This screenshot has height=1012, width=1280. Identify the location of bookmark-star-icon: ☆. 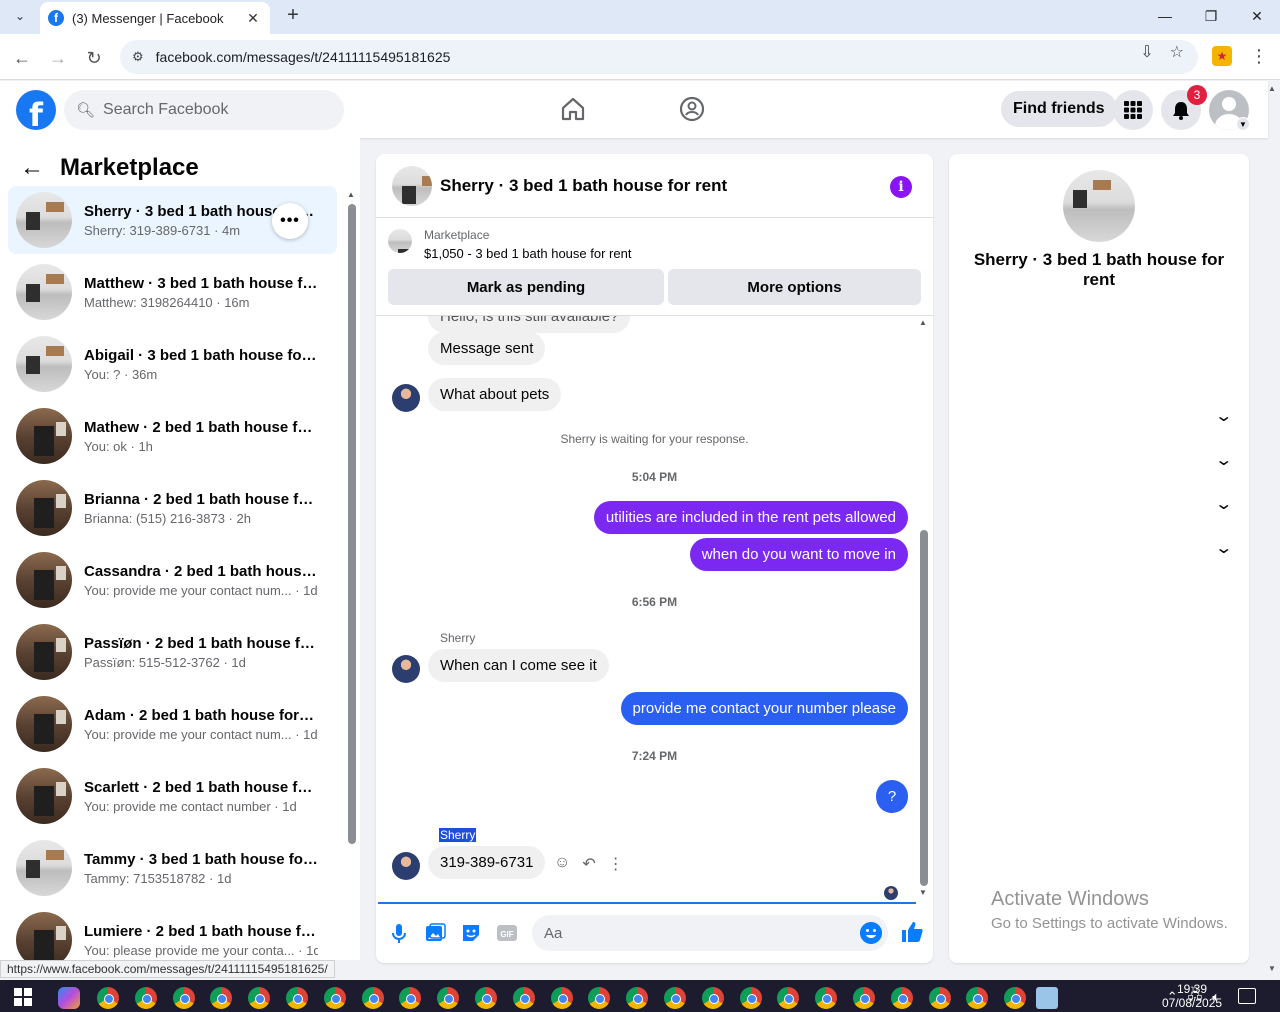
(1177, 52).